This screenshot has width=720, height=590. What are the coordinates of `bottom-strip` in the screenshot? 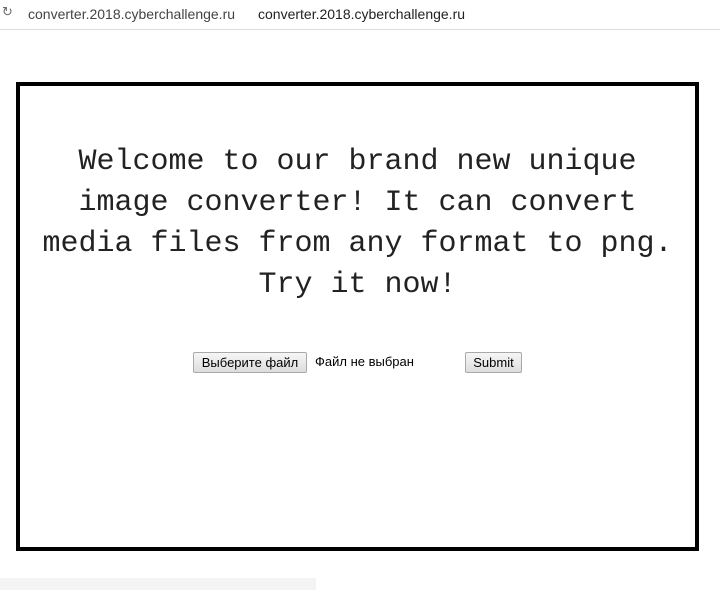 It's located at (158, 584).